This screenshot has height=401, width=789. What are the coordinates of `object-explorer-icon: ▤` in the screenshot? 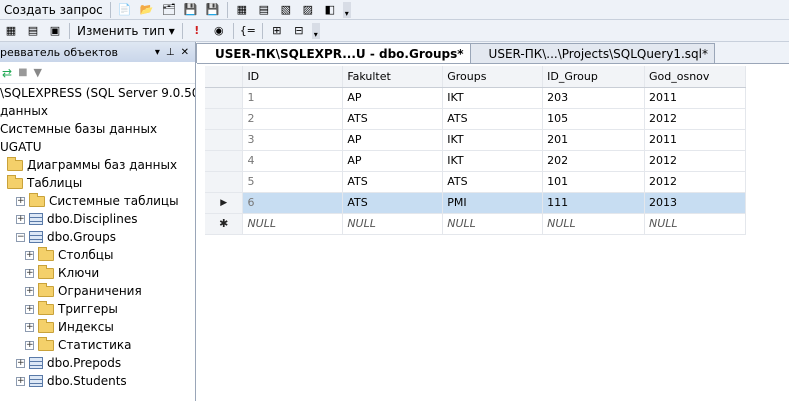 It's located at (264, 10).